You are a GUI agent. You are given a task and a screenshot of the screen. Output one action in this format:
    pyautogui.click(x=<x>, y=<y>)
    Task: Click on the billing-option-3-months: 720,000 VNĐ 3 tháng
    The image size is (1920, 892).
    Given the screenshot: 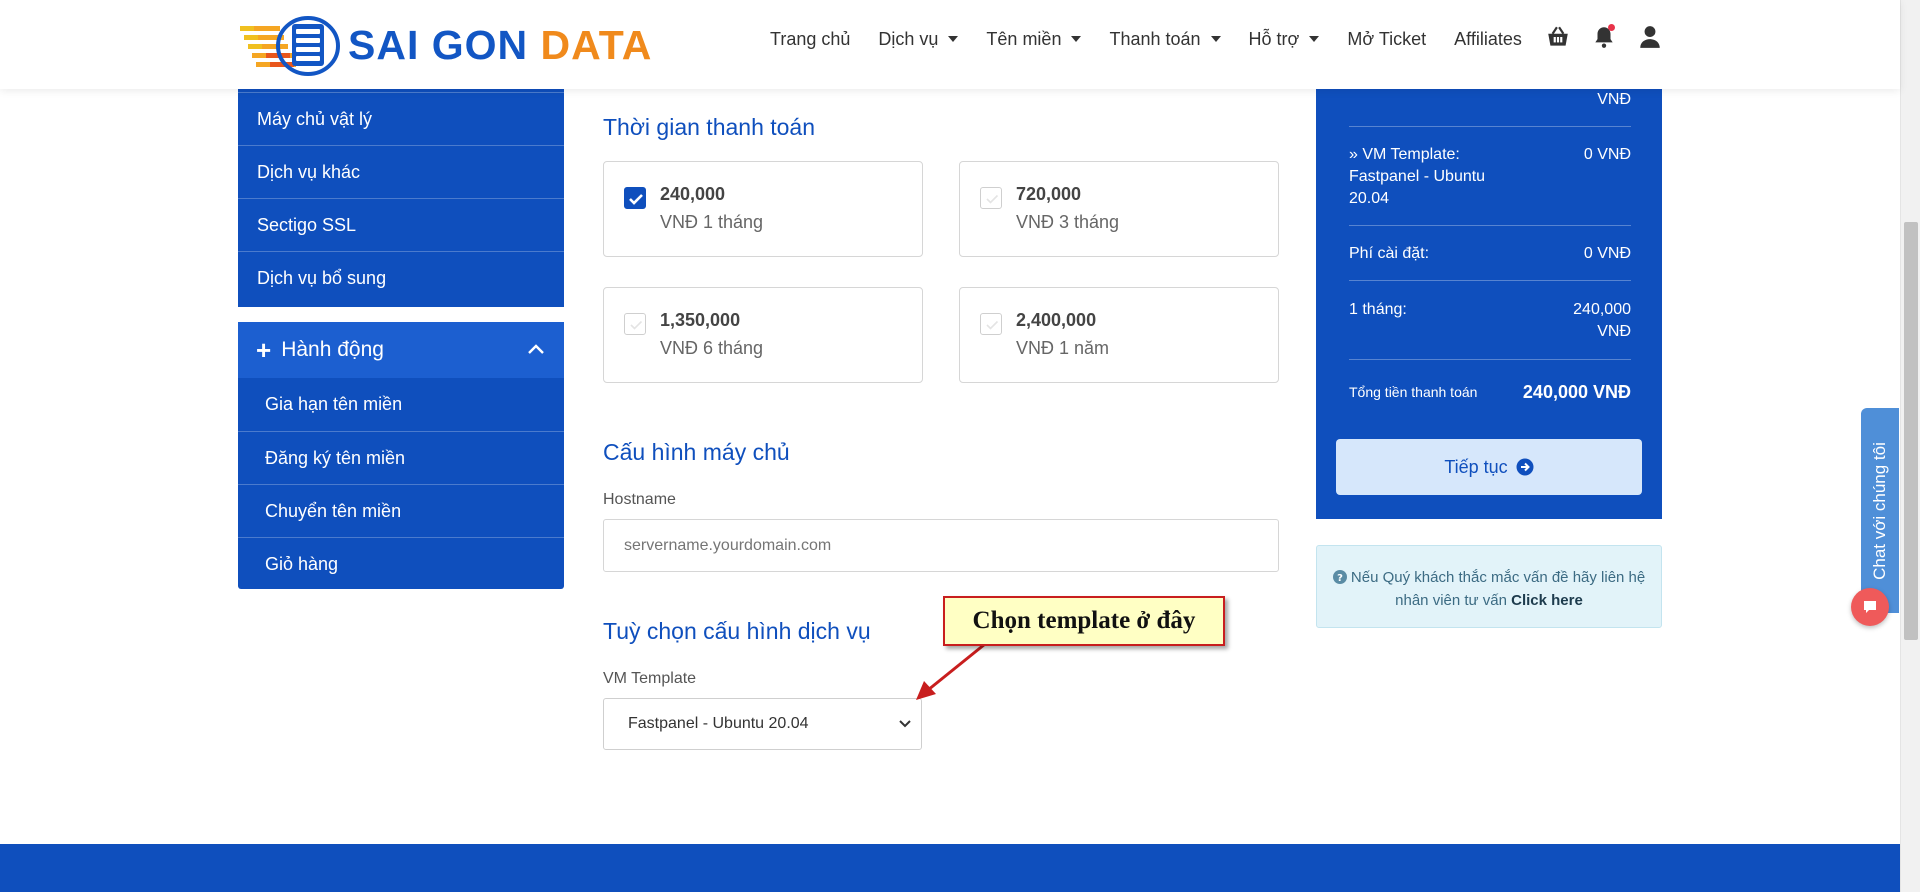 What is the action you would take?
    pyautogui.click(x=1119, y=209)
    